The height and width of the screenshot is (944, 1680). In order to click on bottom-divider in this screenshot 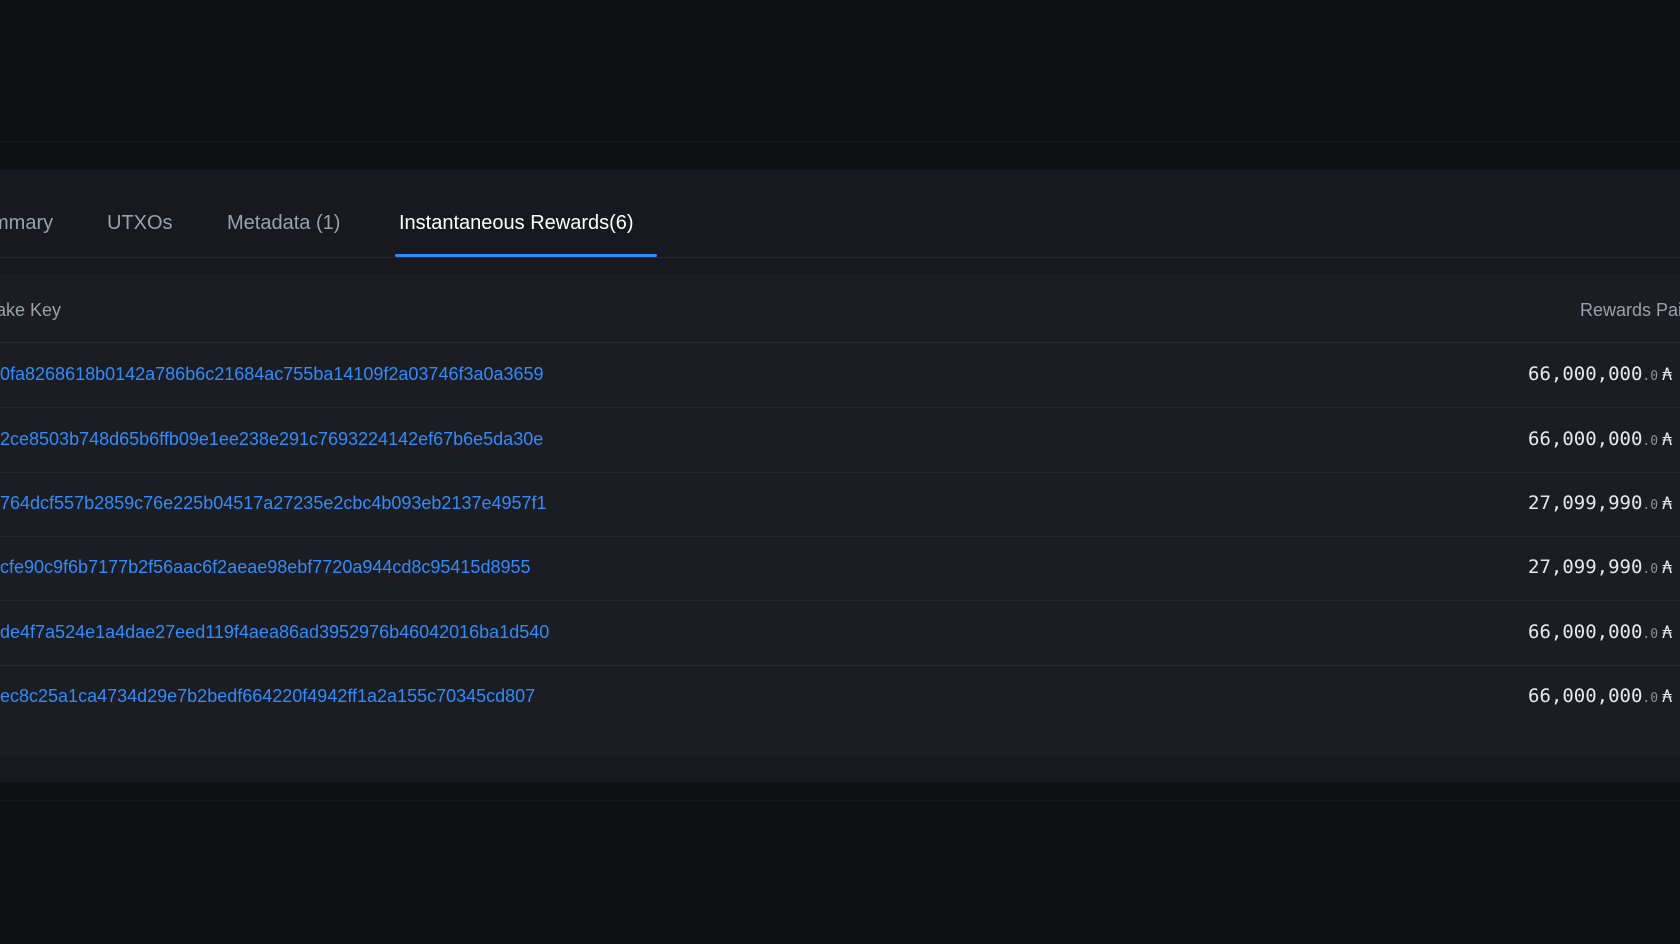, I will do `click(840, 800)`.